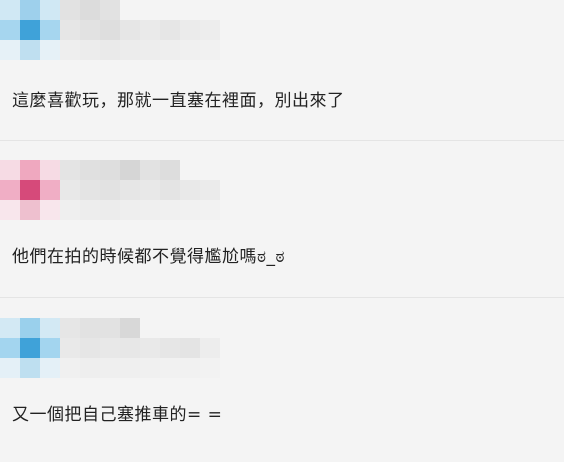 The width and height of the screenshot is (564, 462). Describe the element at coordinates (148, 257) in the screenshot. I see `comment-text: 他們在拍的時候都不覺得尷尬嗎ಠ_ಠ` at that location.